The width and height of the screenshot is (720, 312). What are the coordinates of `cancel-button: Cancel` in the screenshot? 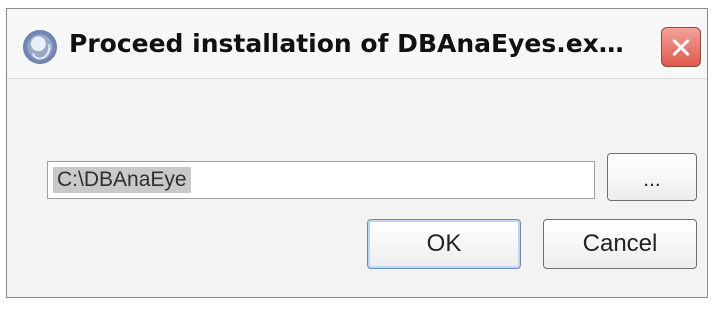 It's located at (620, 244).